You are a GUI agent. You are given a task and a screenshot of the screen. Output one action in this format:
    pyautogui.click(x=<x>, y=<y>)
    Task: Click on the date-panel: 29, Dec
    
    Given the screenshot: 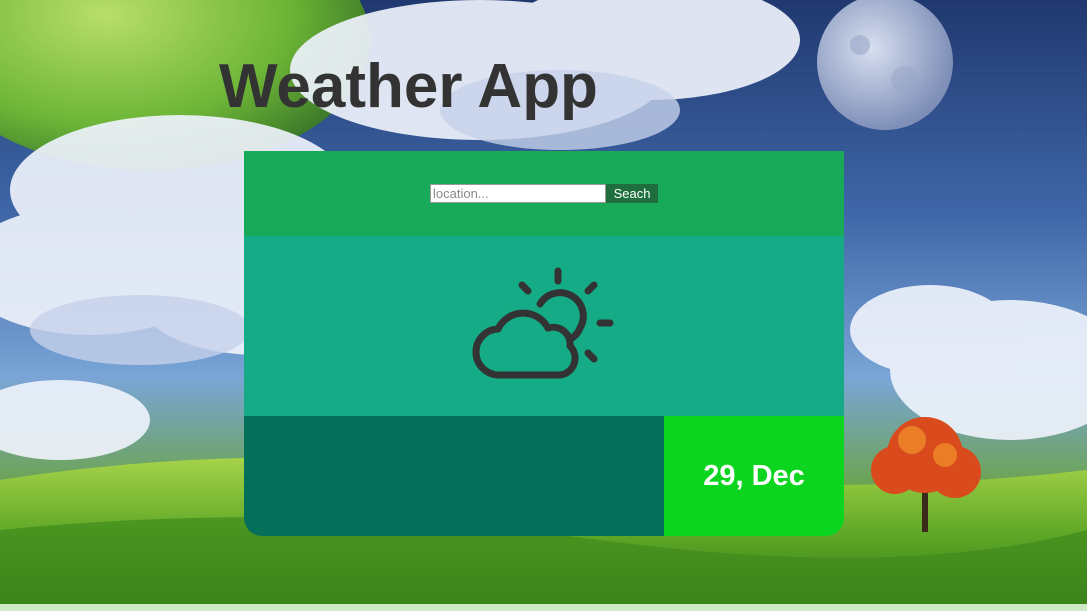 What is the action you would take?
    pyautogui.click(x=754, y=476)
    